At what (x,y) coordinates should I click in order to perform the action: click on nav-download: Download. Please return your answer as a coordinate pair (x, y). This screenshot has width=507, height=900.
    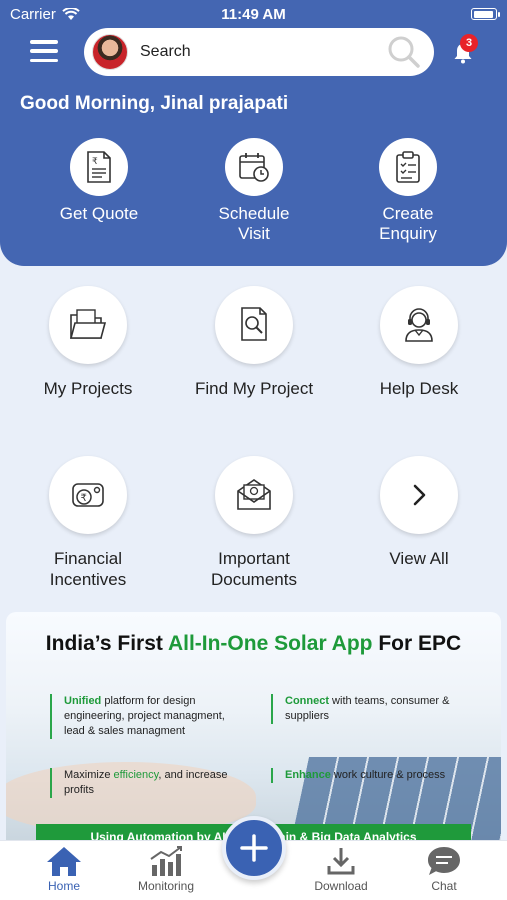
    Looking at the image, I should click on (341, 869).